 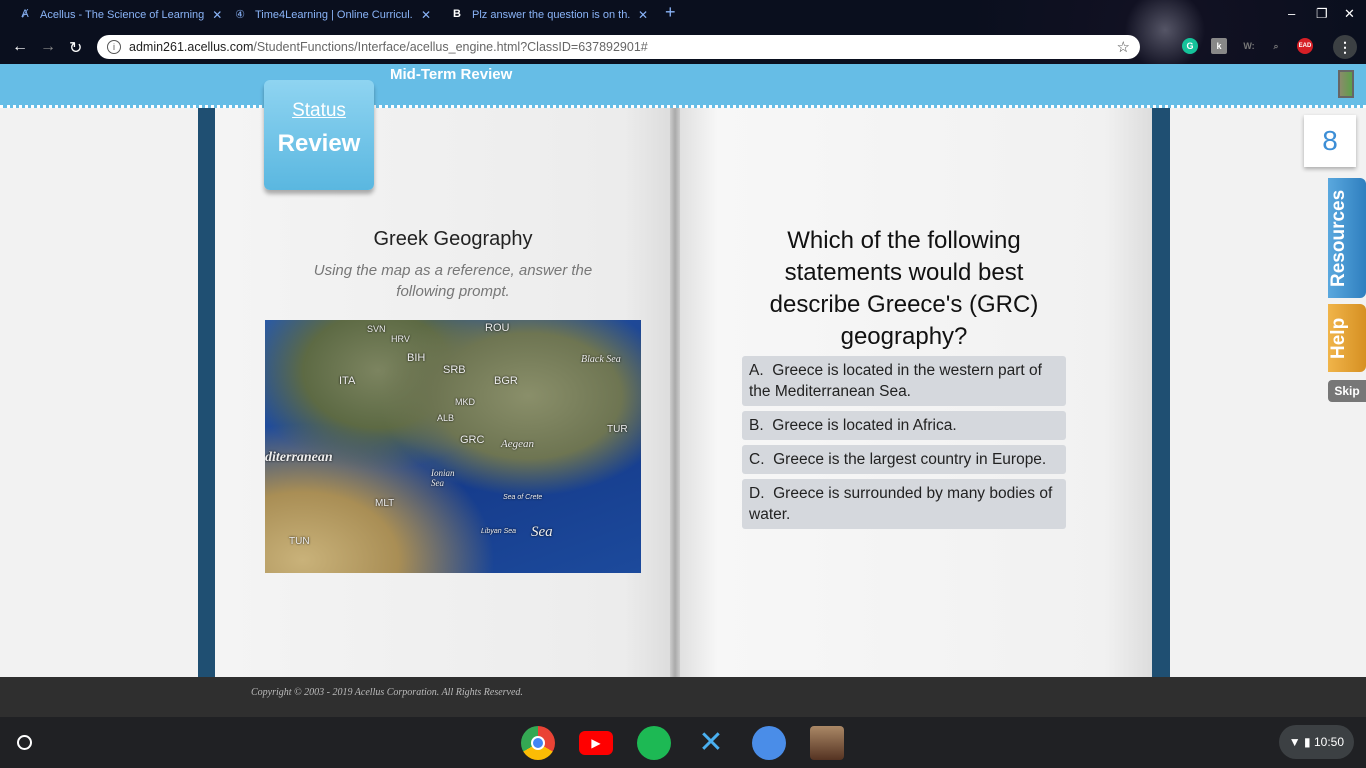 I want to click on chrome-icon, so click(x=538, y=743).